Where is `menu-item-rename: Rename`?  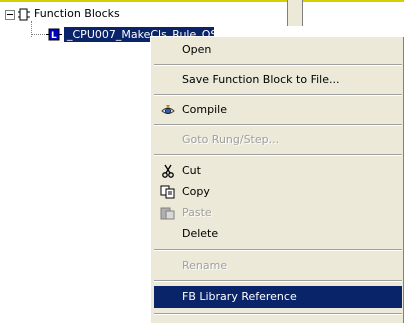
menu-item-rename: Rename is located at coordinates (278, 266).